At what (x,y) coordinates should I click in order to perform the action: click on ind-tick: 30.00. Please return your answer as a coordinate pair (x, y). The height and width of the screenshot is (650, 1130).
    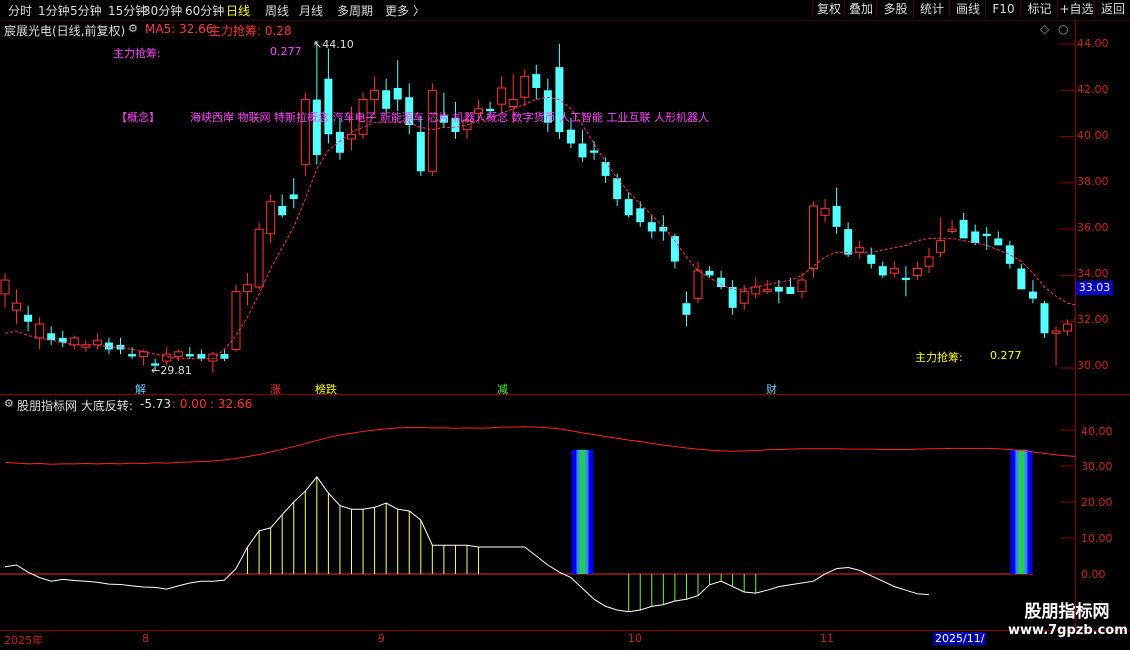
    Looking at the image, I should click on (1097, 466).